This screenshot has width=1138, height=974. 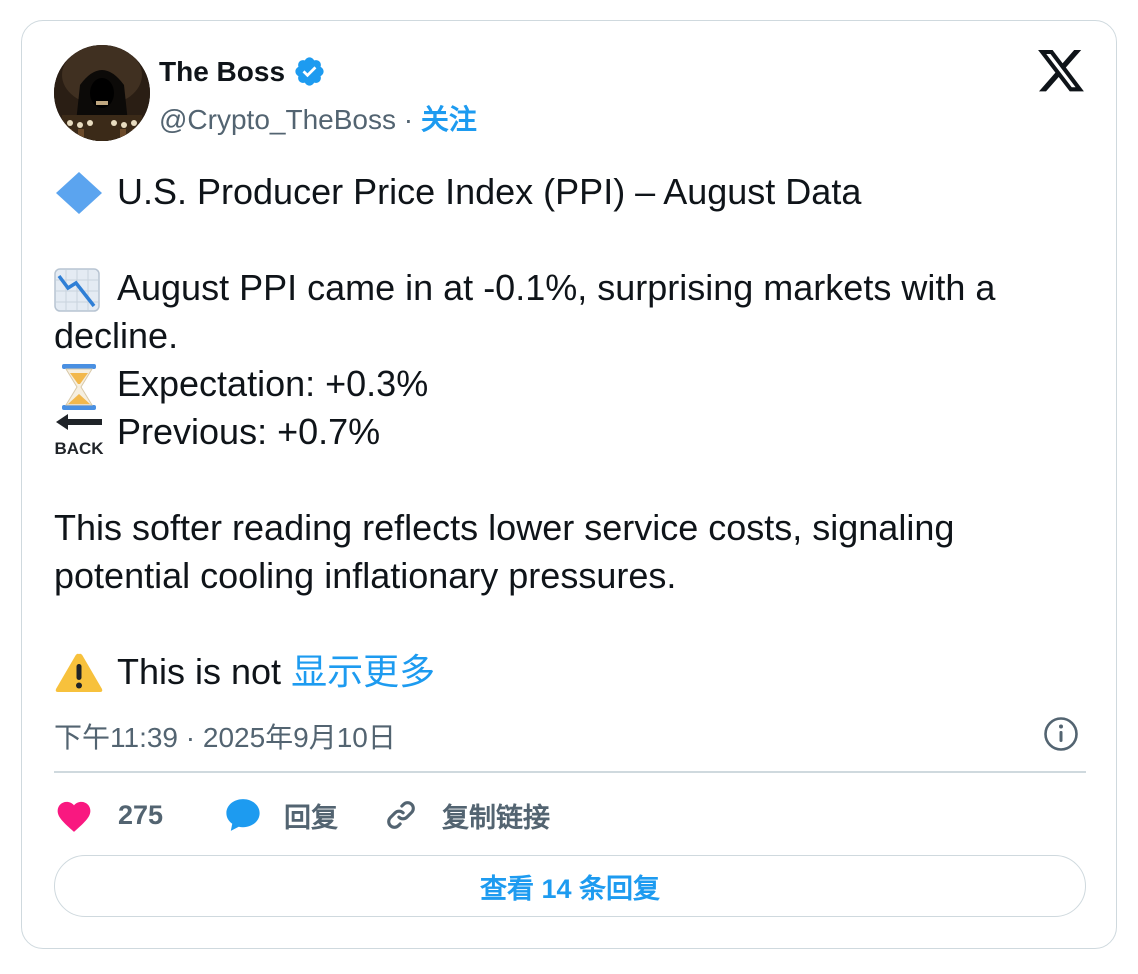 What do you see at coordinates (363, 671) in the screenshot?
I see `show-more-link: 显示更多` at bounding box center [363, 671].